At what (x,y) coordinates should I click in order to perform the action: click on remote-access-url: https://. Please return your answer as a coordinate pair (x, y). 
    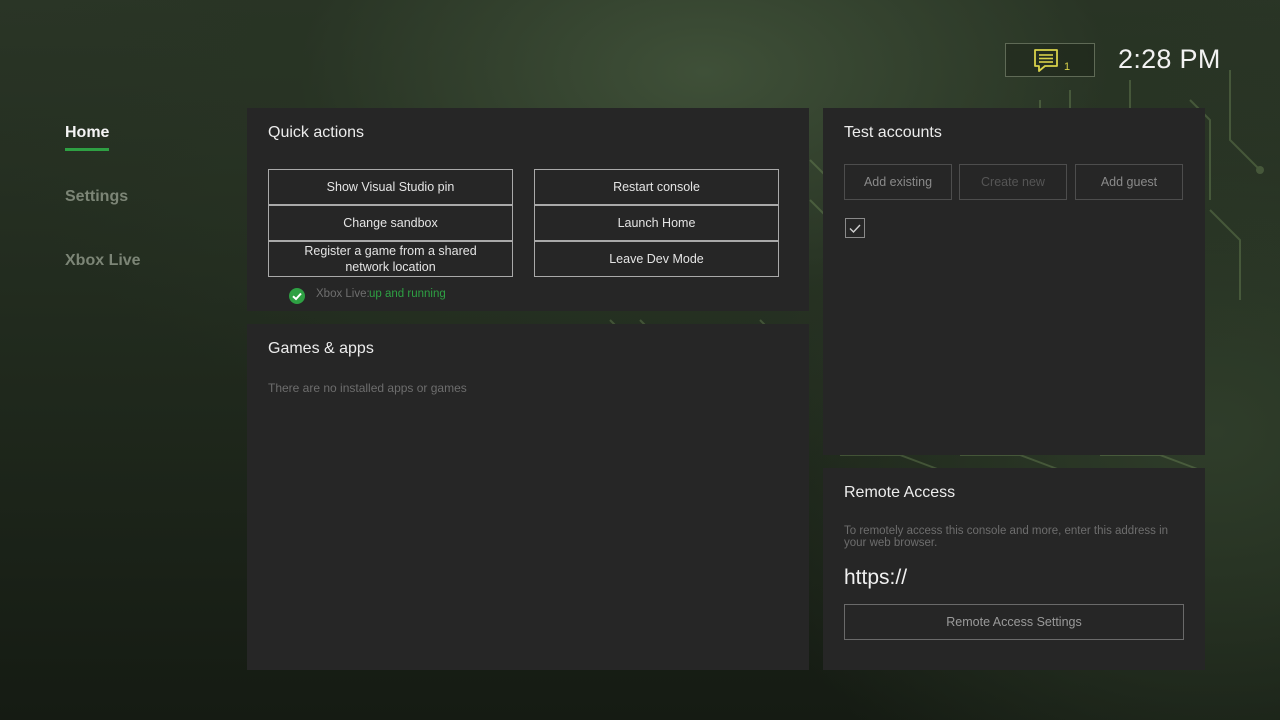
    Looking at the image, I should click on (876, 577).